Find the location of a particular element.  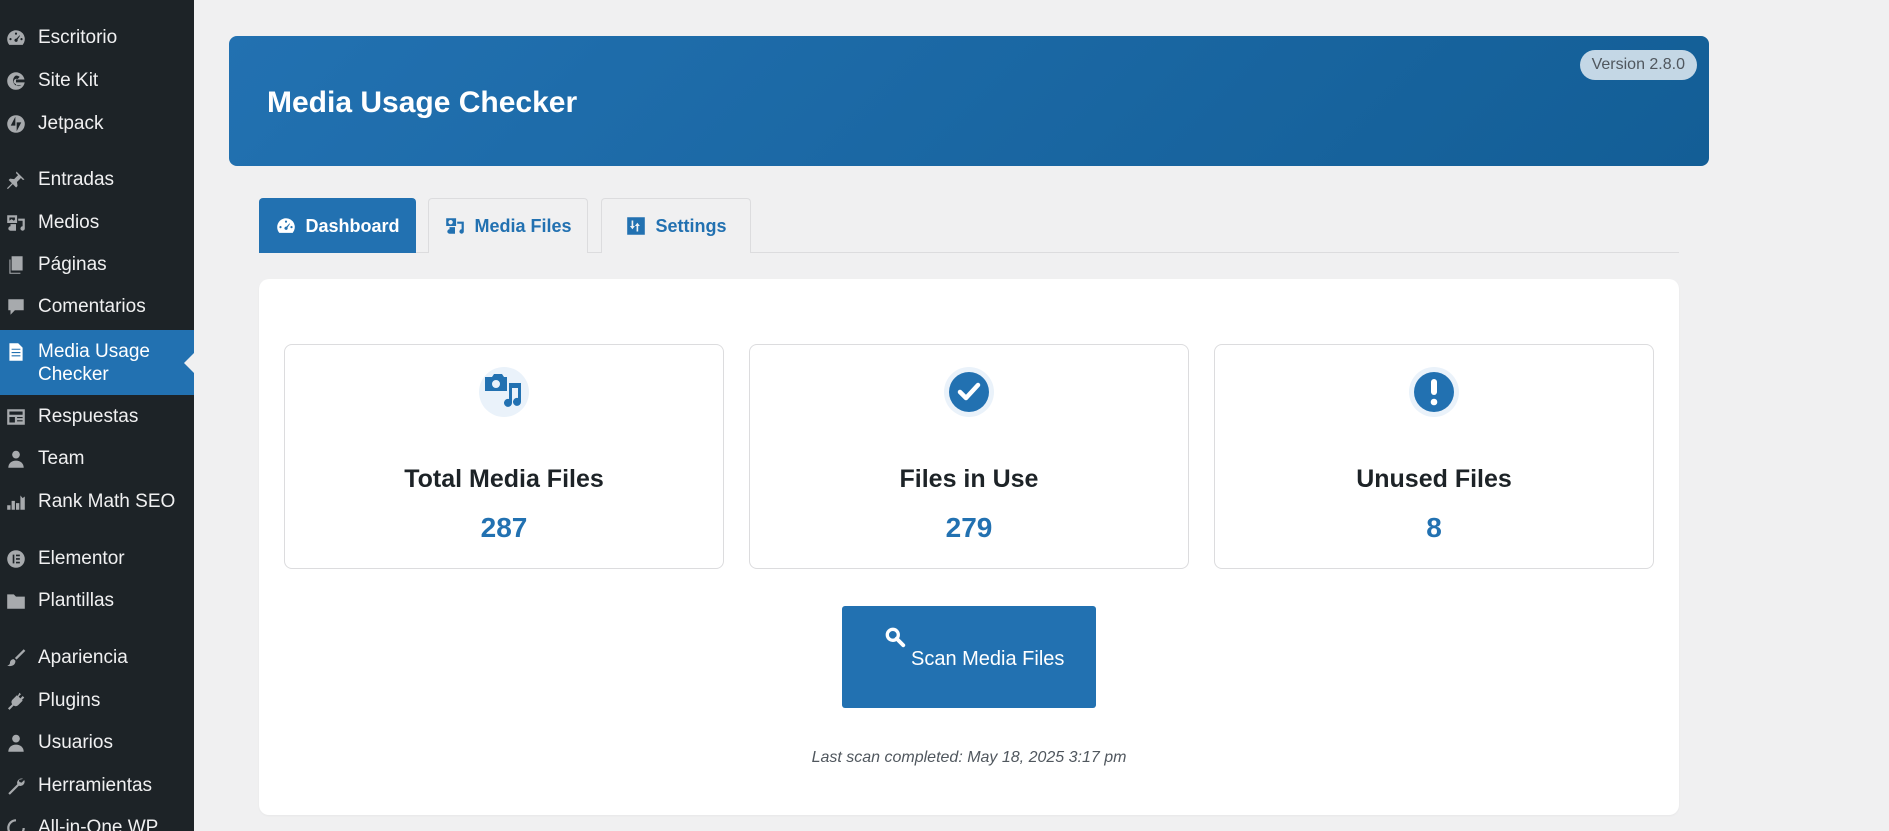

sidebar-item-site-kit: Site Kit is located at coordinates (97, 81).